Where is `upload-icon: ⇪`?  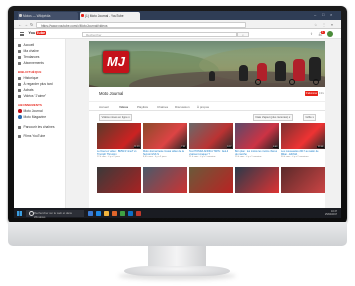 upload-icon: ⇪ is located at coordinates (312, 34).